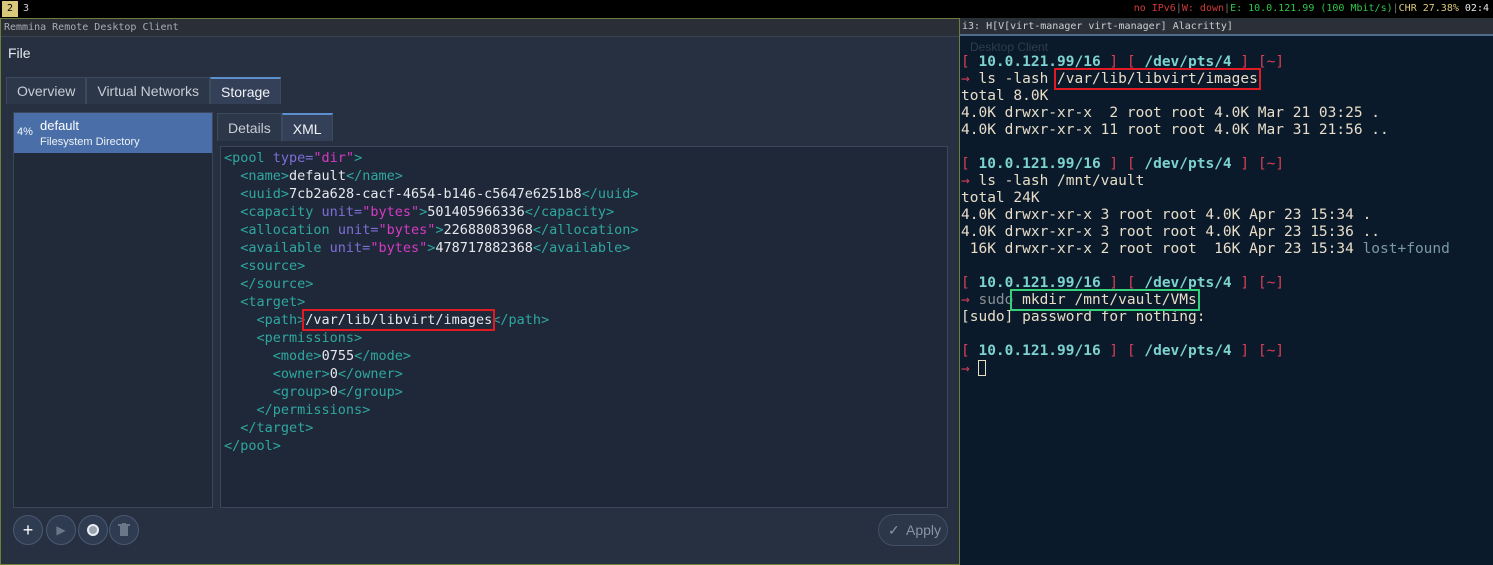  What do you see at coordinates (399, 320) in the screenshot?
I see `xml-path-value-highlighted: /var/lib/libvirt/images` at bounding box center [399, 320].